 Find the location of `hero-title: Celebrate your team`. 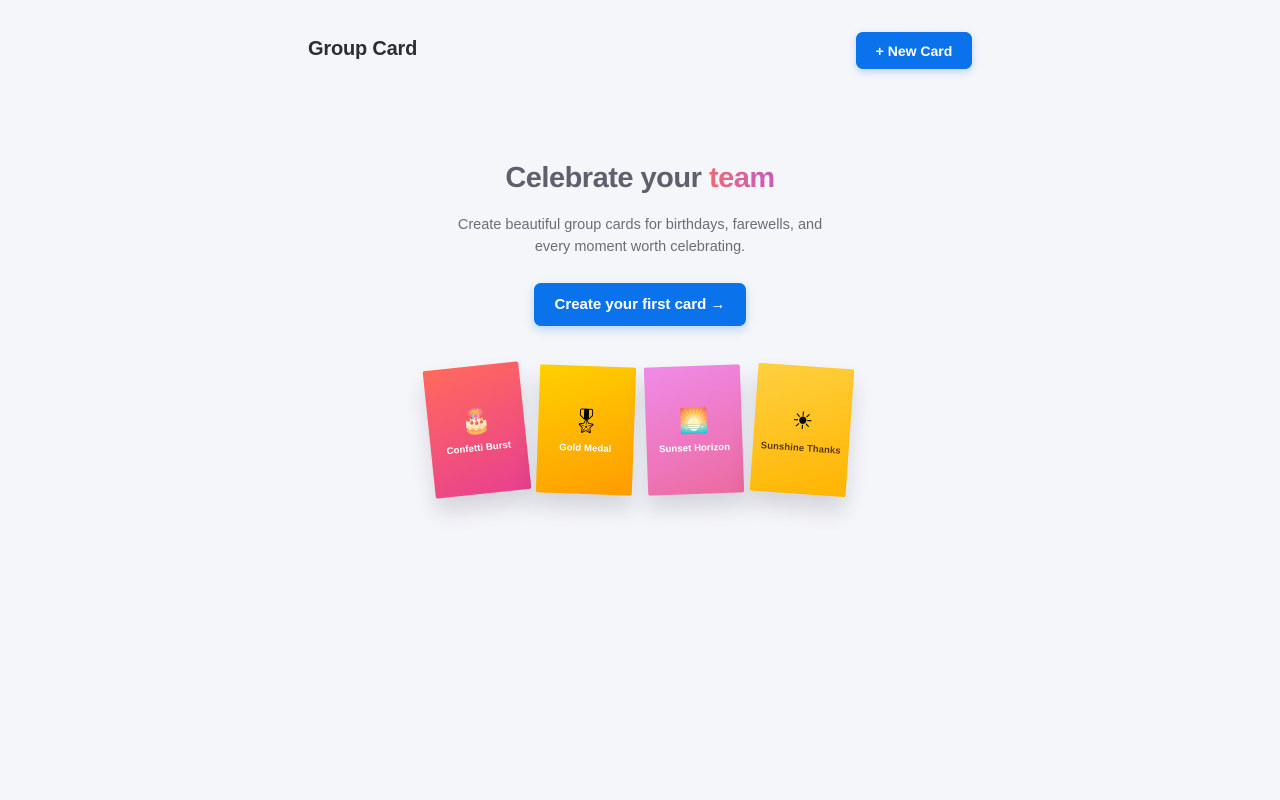

hero-title: Celebrate your team is located at coordinates (640, 178).